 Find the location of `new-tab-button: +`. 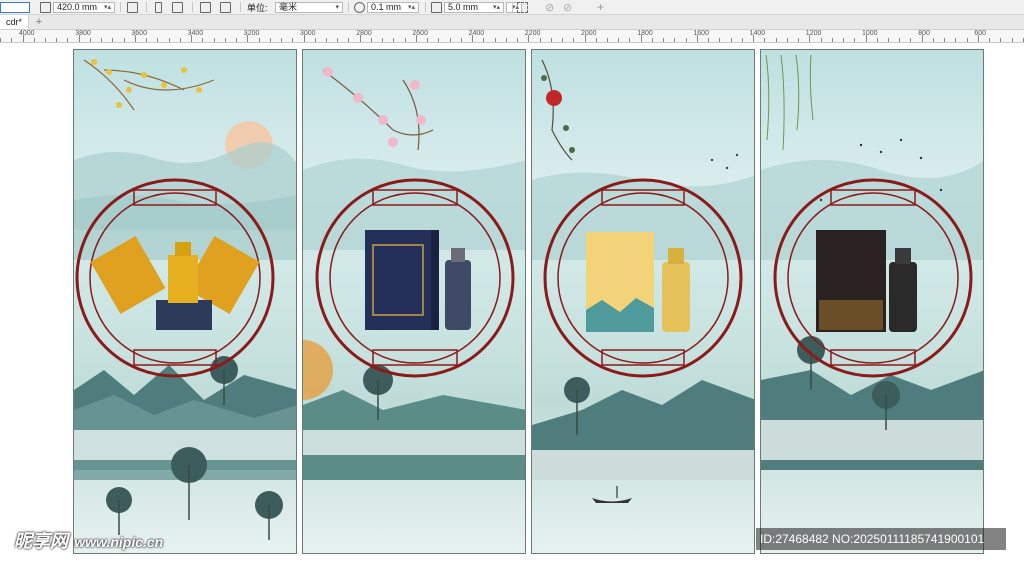

new-tab-button: + is located at coordinates (39, 22).